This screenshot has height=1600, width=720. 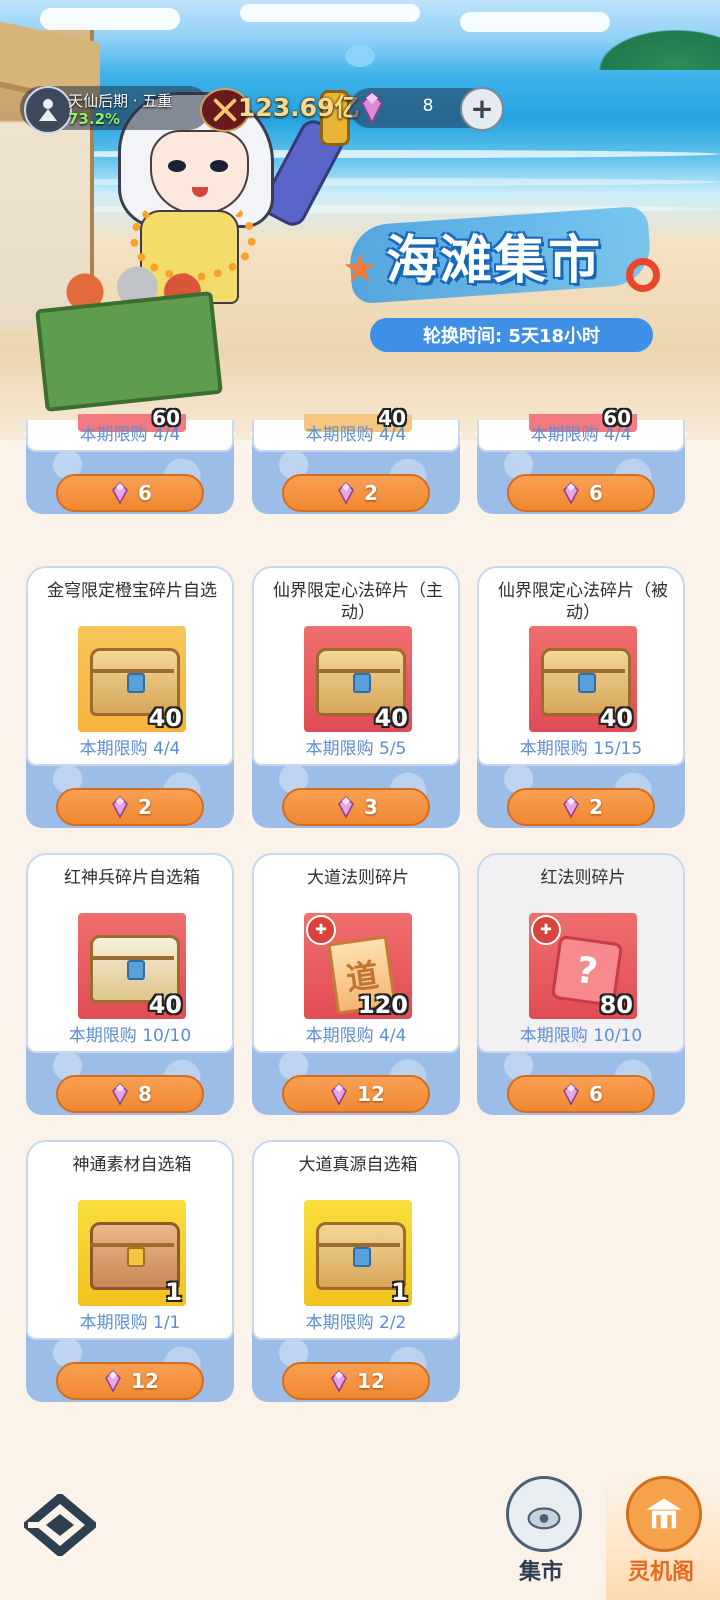 I want to click on nav-lingji: 灵机阁, so click(x=661, y=1536).